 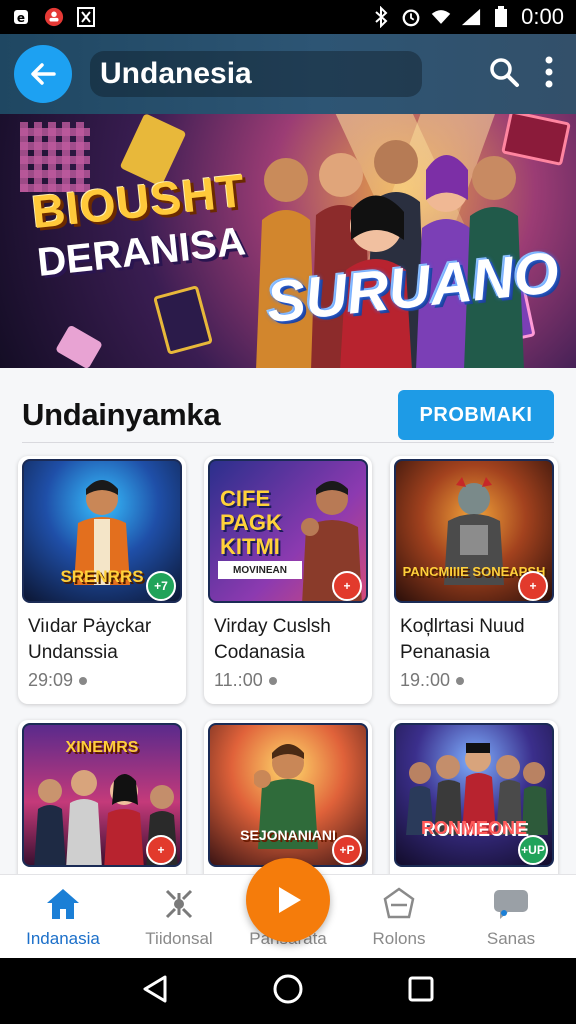 What do you see at coordinates (288, 795) in the screenshot?
I see `game-thumbnail: SEJONANIANI +P` at bounding box center [288, 795].